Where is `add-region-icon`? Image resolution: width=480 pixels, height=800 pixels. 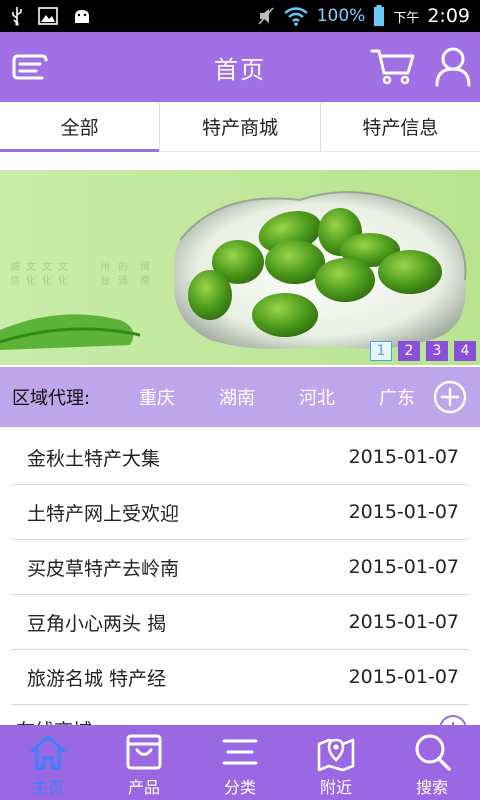
add-region-icon is located at coordinates (450, 397).